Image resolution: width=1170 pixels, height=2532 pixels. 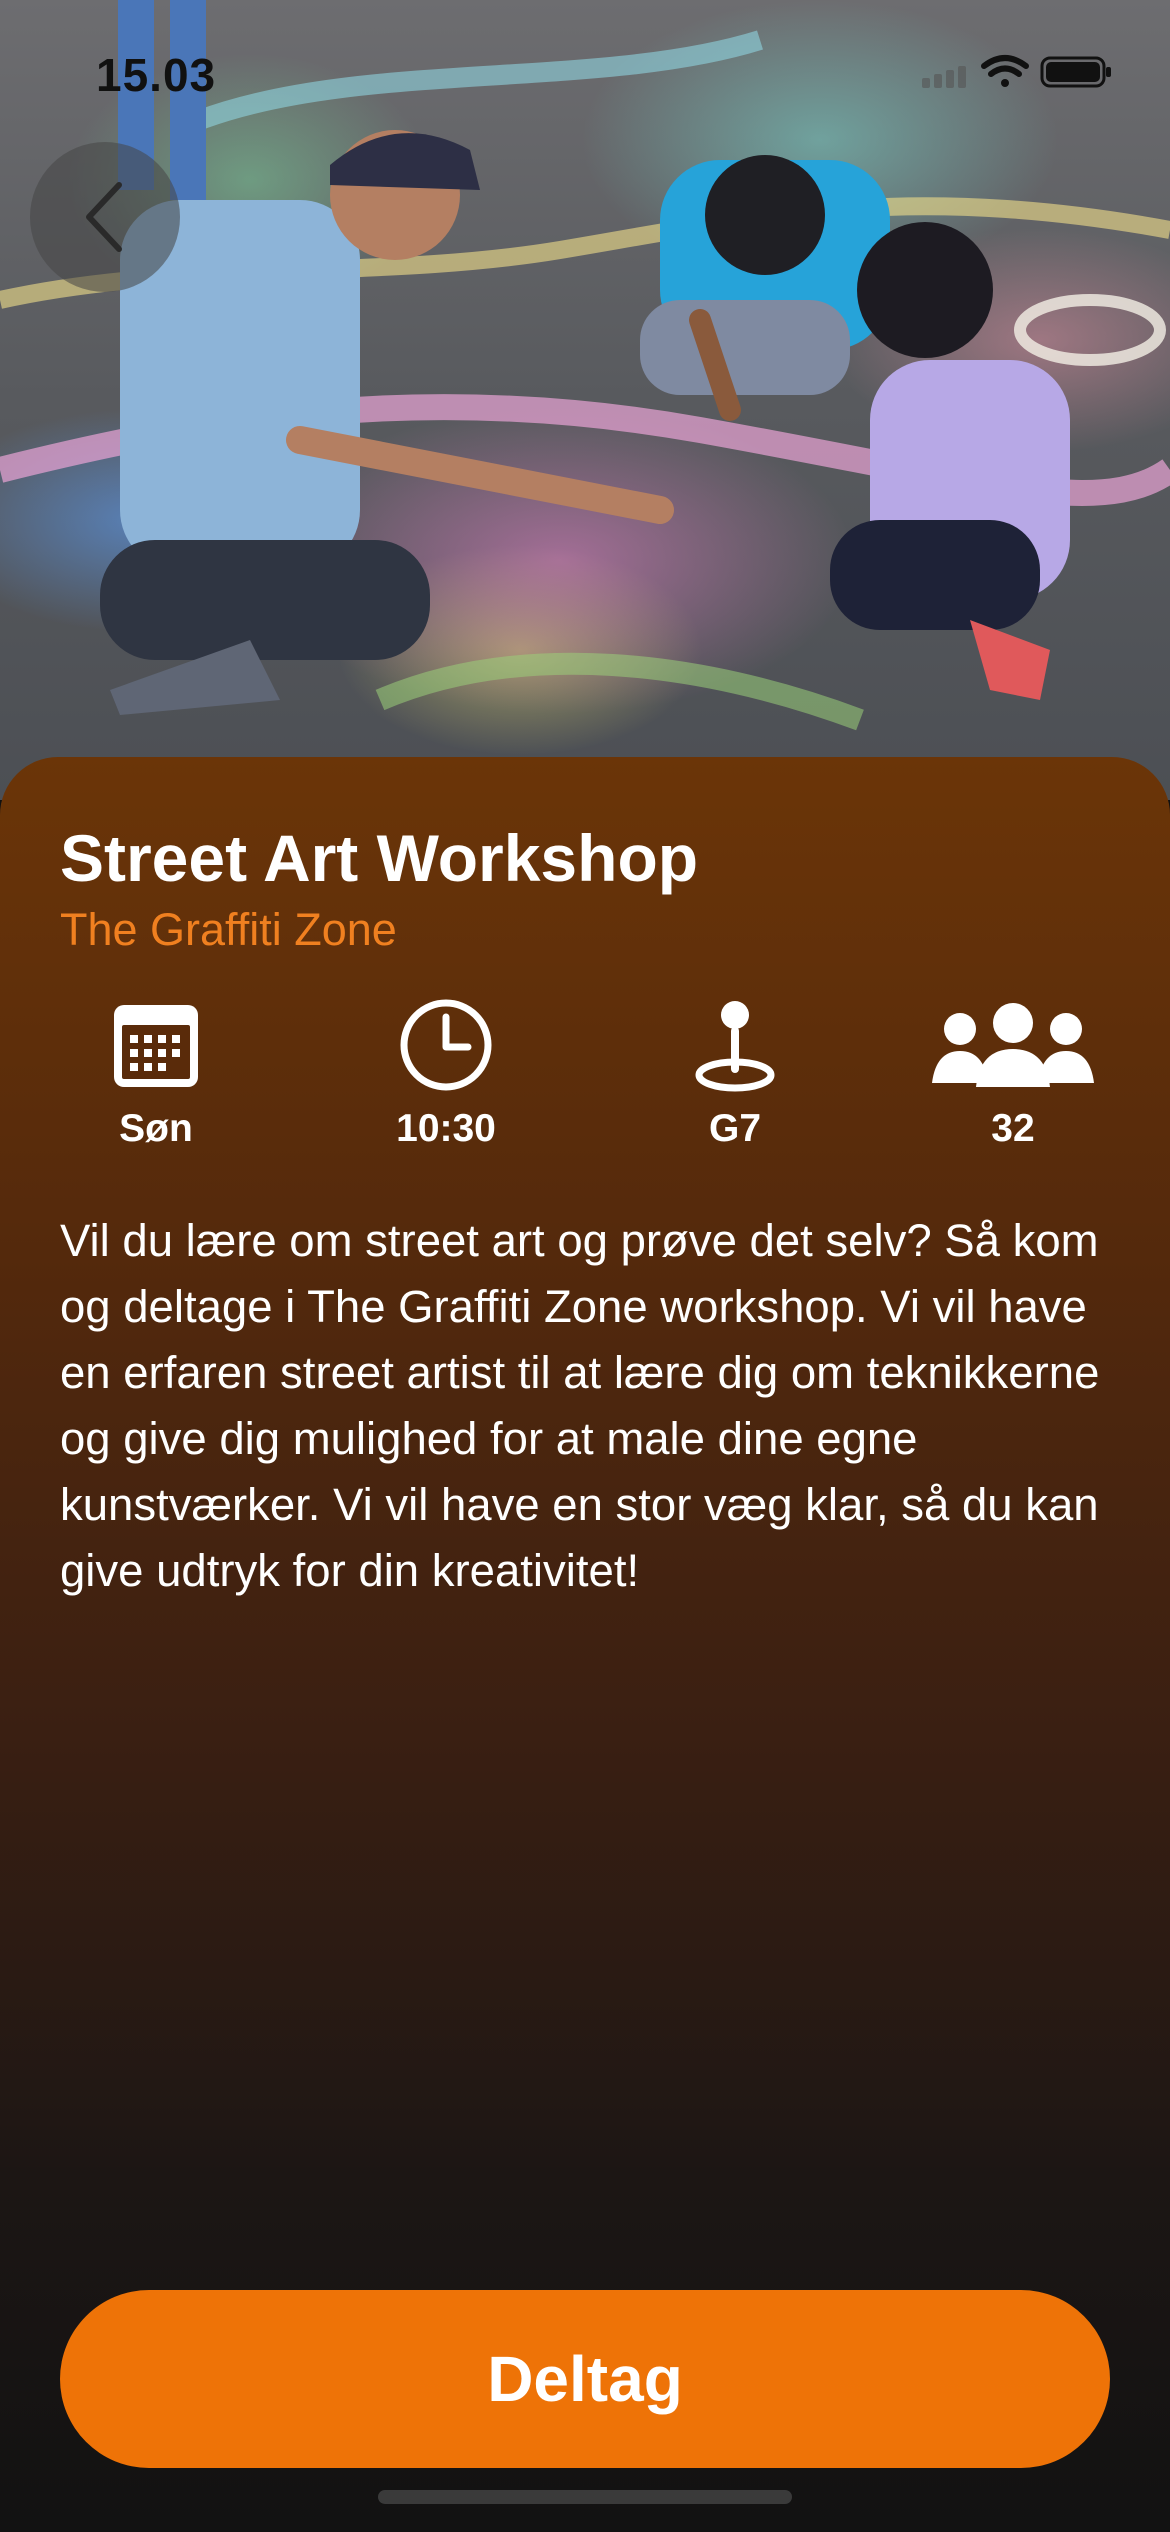 What do you see at coordinates (1013, 1045) in the screenshot?
I see `people-icon` at bounding box center [1013, 1045].